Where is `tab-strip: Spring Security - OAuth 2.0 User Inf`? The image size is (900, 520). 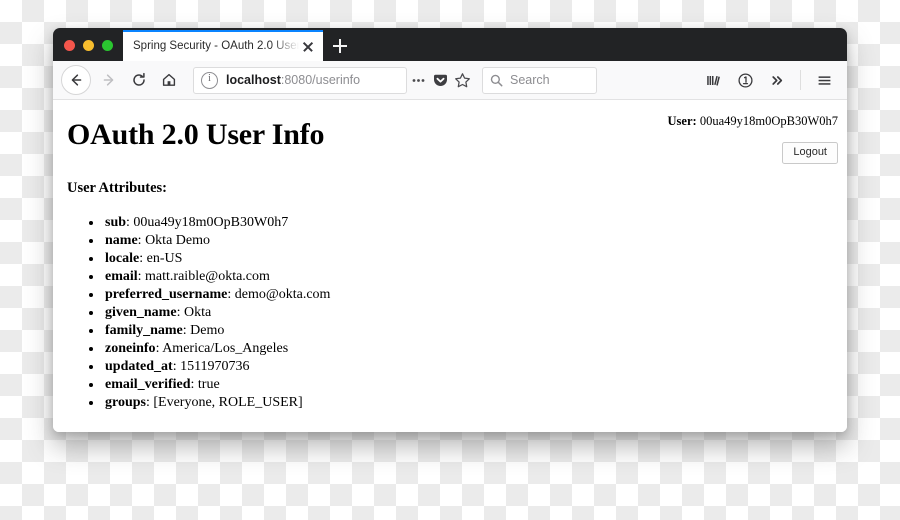
tab-strip: Spring Security - OAuth 2.0 User Inf is located at coordinates (450, 44).